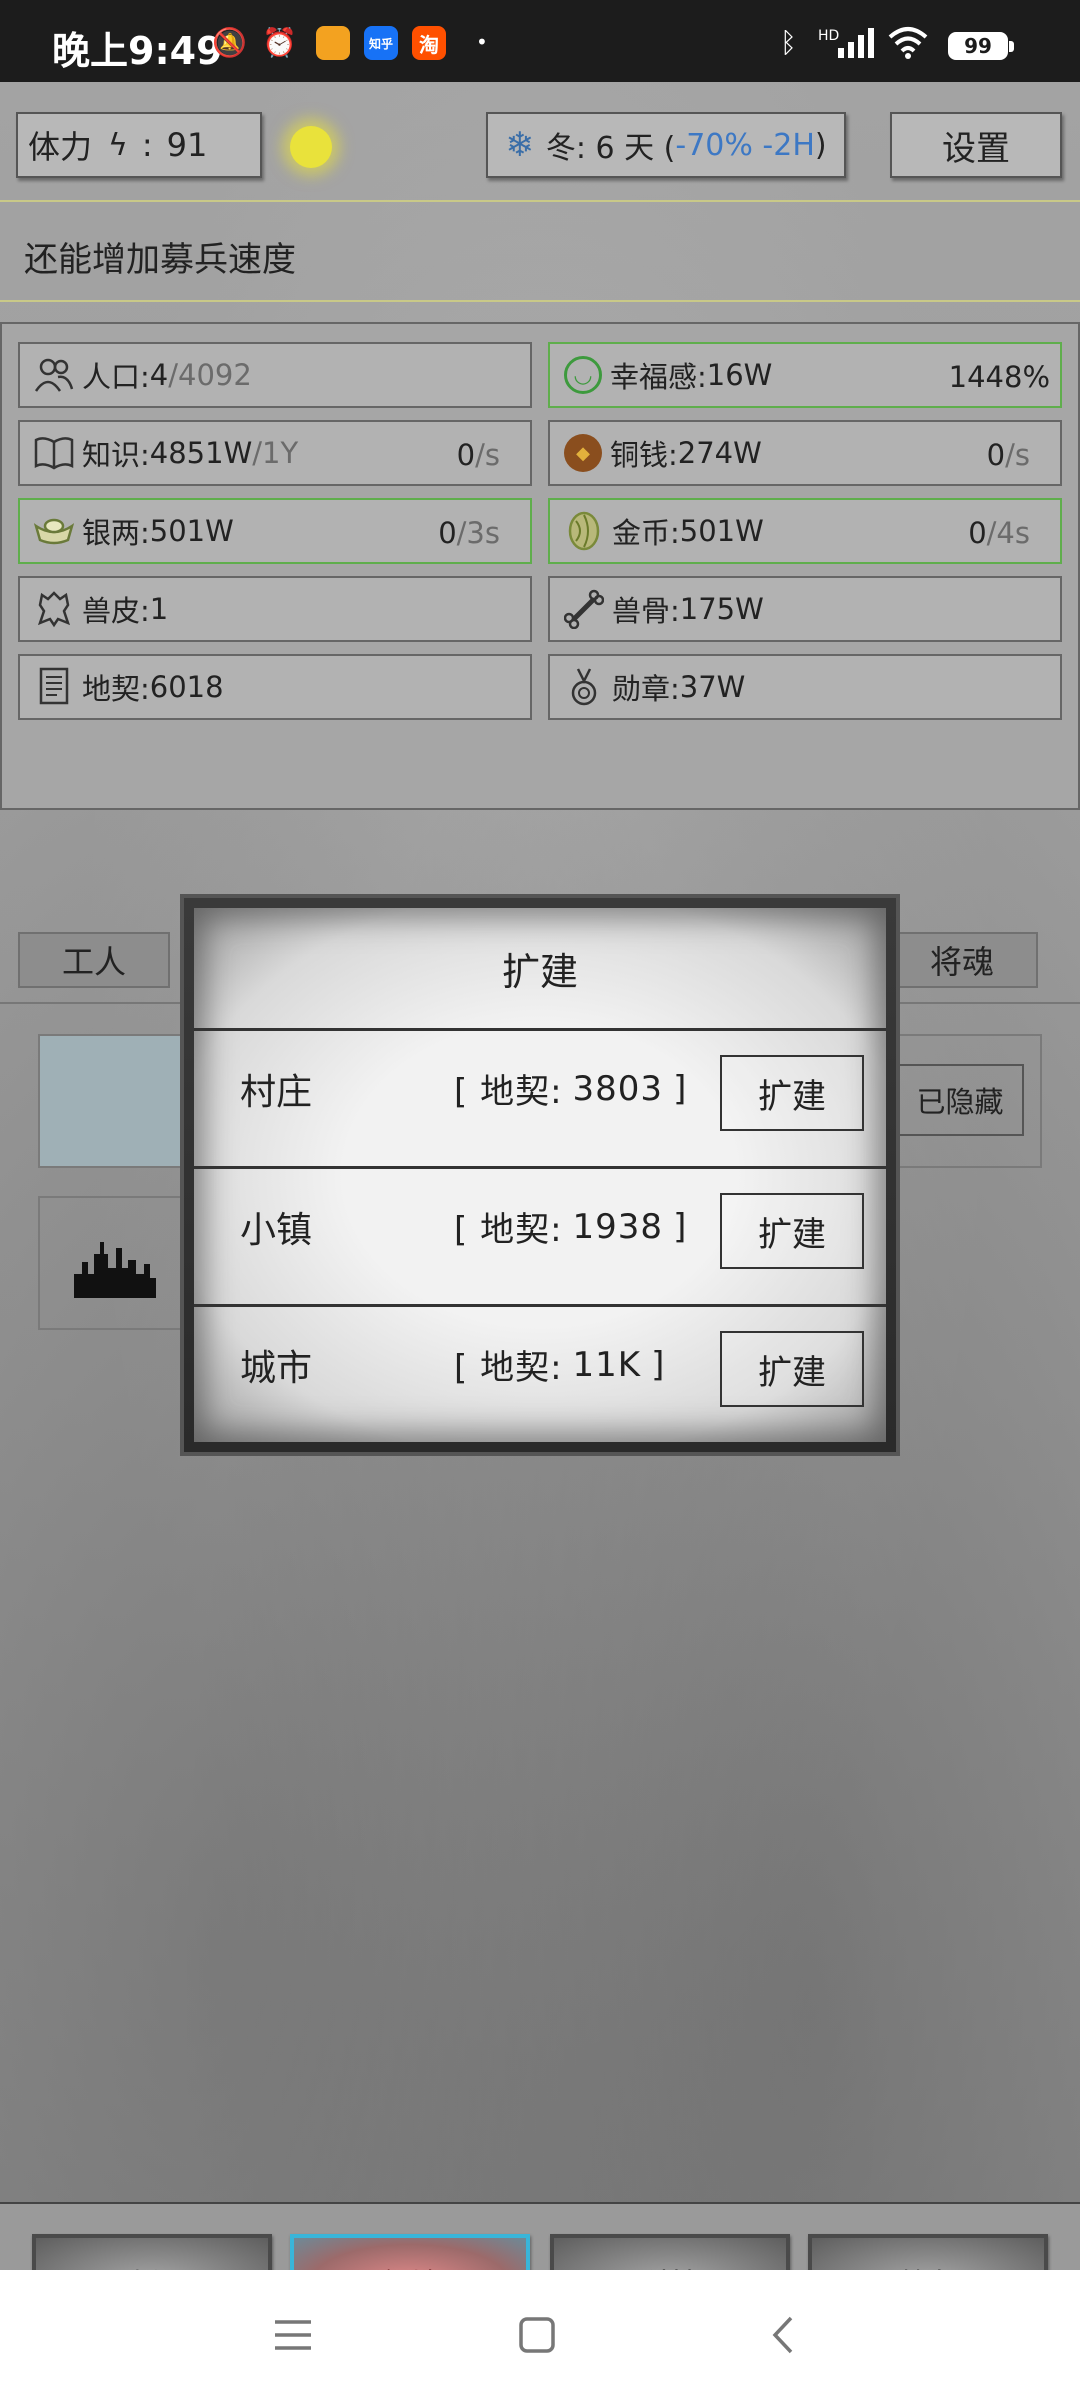  I want to click on expand-row-city: 城市 [ 地契: 11K ] 扩建, so click(540, 1363).